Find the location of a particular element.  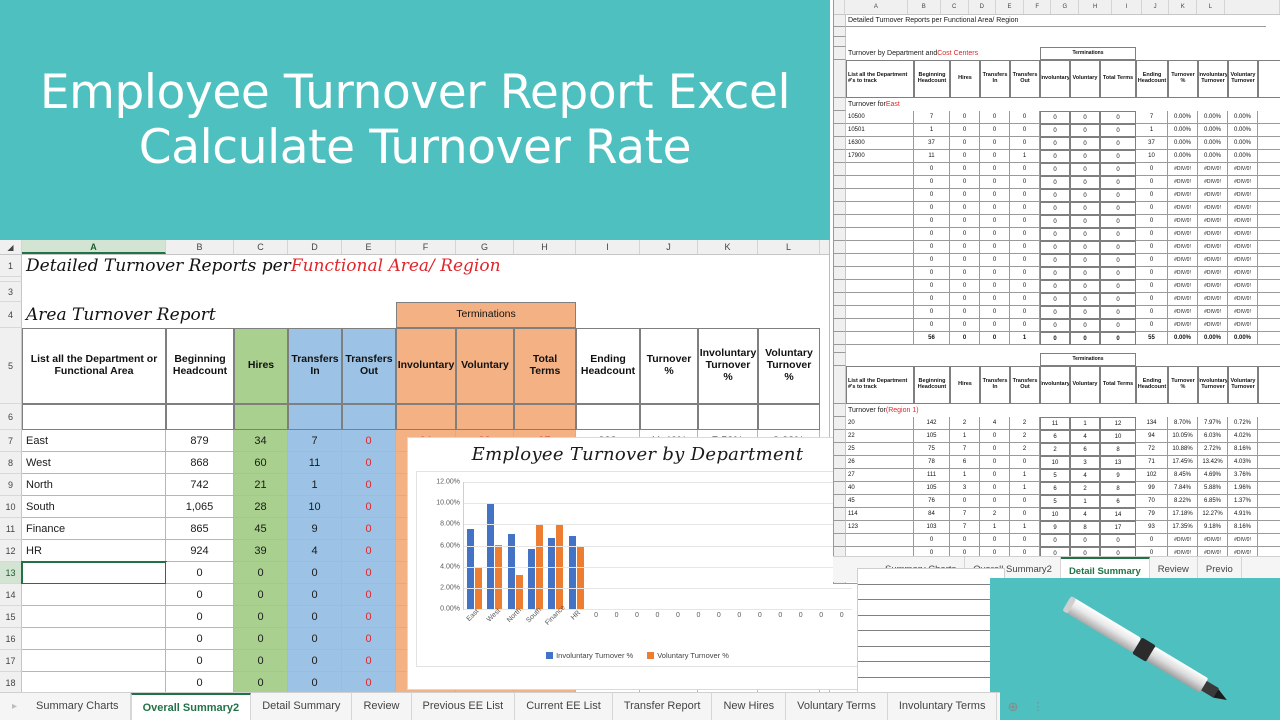

left-blank-row6-col1 is located at coordinates (94, 417).